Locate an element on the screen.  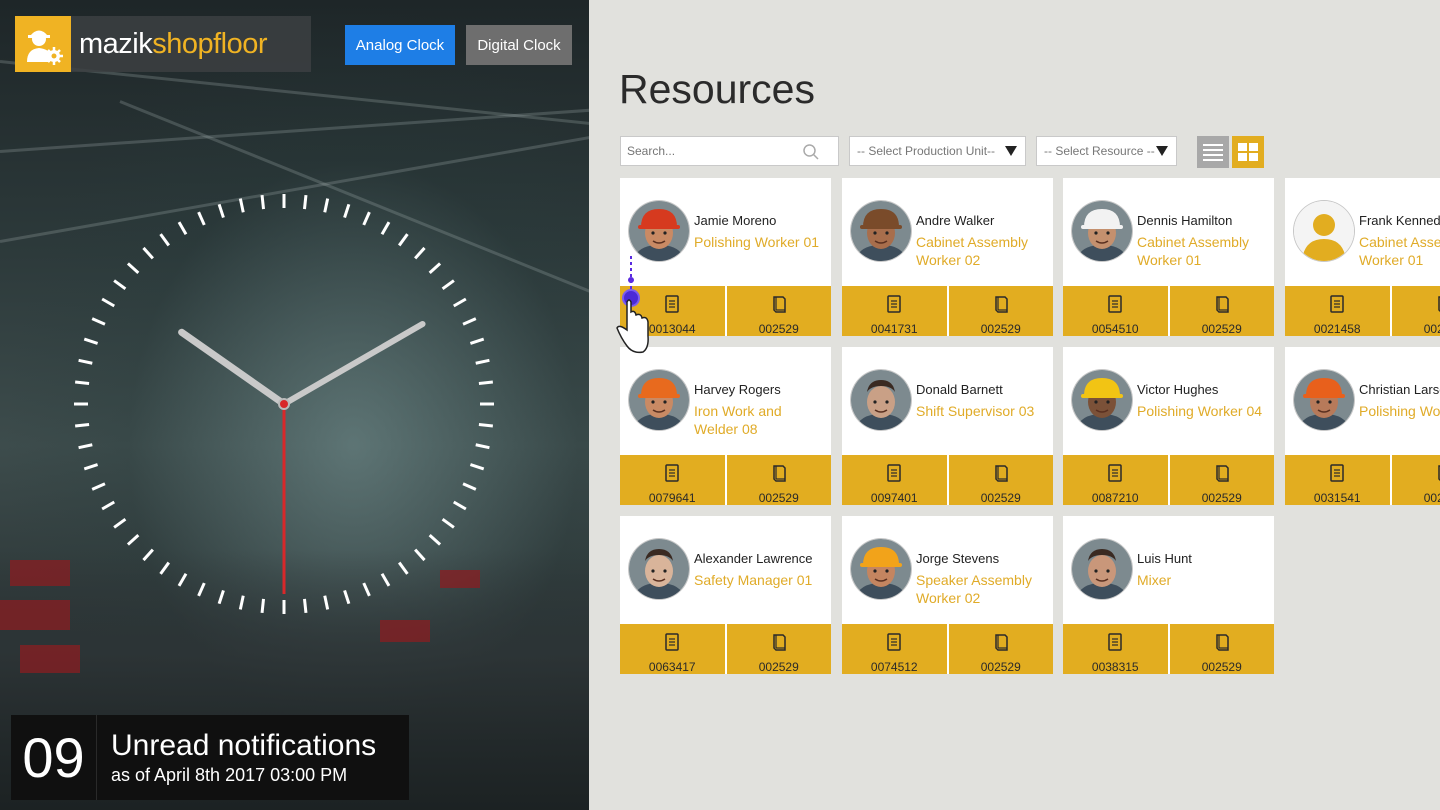
badge-id-button: 0038315 is located at coordinates (1115, 649).